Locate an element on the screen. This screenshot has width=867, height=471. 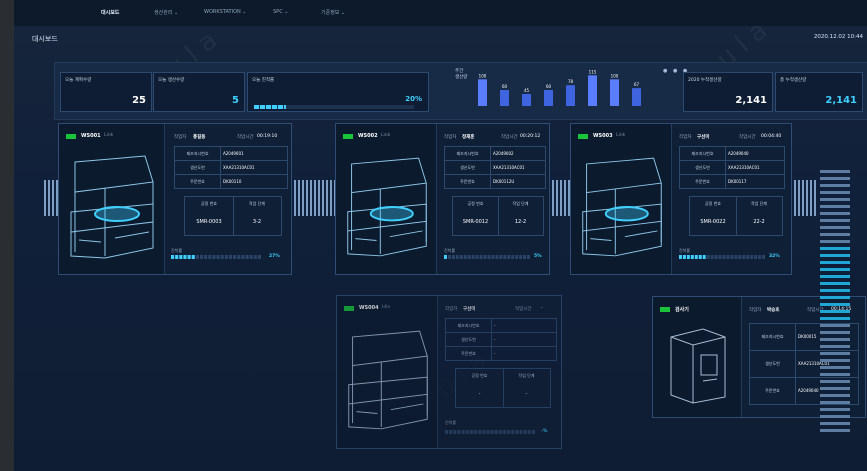
process-number: SMR-0003 is located at coordinates (209, 222).